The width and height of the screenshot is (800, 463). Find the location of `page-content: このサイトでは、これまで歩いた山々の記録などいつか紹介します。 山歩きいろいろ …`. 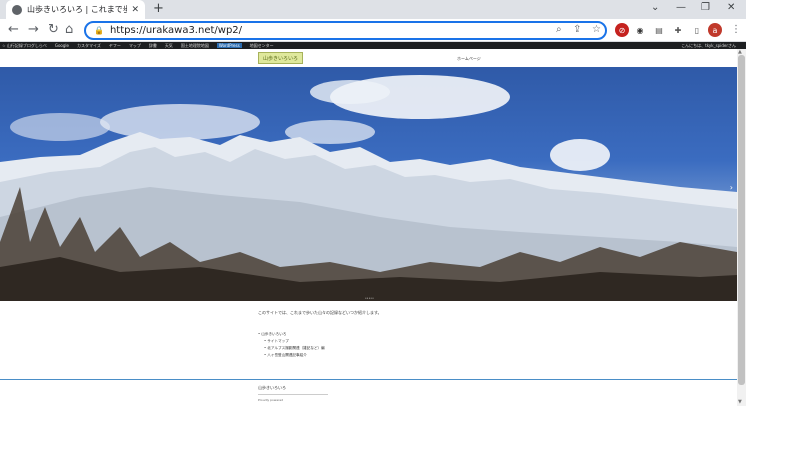

page-content: このサイトでは、これまで歩いた山々の記録などいつか紹介します。 山歩きいろいろ … is located at coordinates (368, 335).